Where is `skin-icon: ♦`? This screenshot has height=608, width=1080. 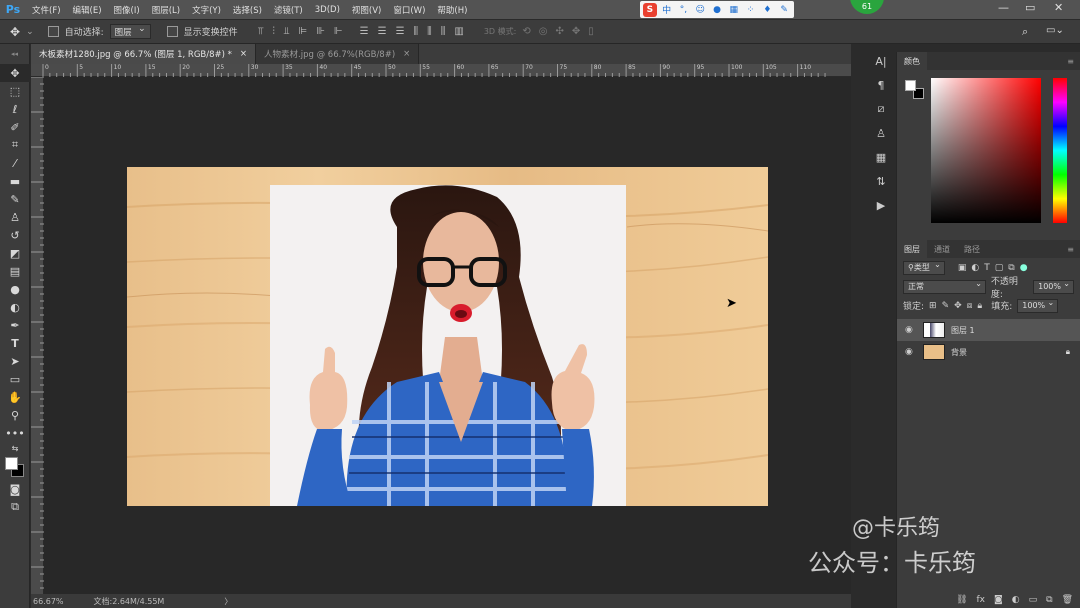 skin-icon: ♦ is located at coordinates (767, 10).